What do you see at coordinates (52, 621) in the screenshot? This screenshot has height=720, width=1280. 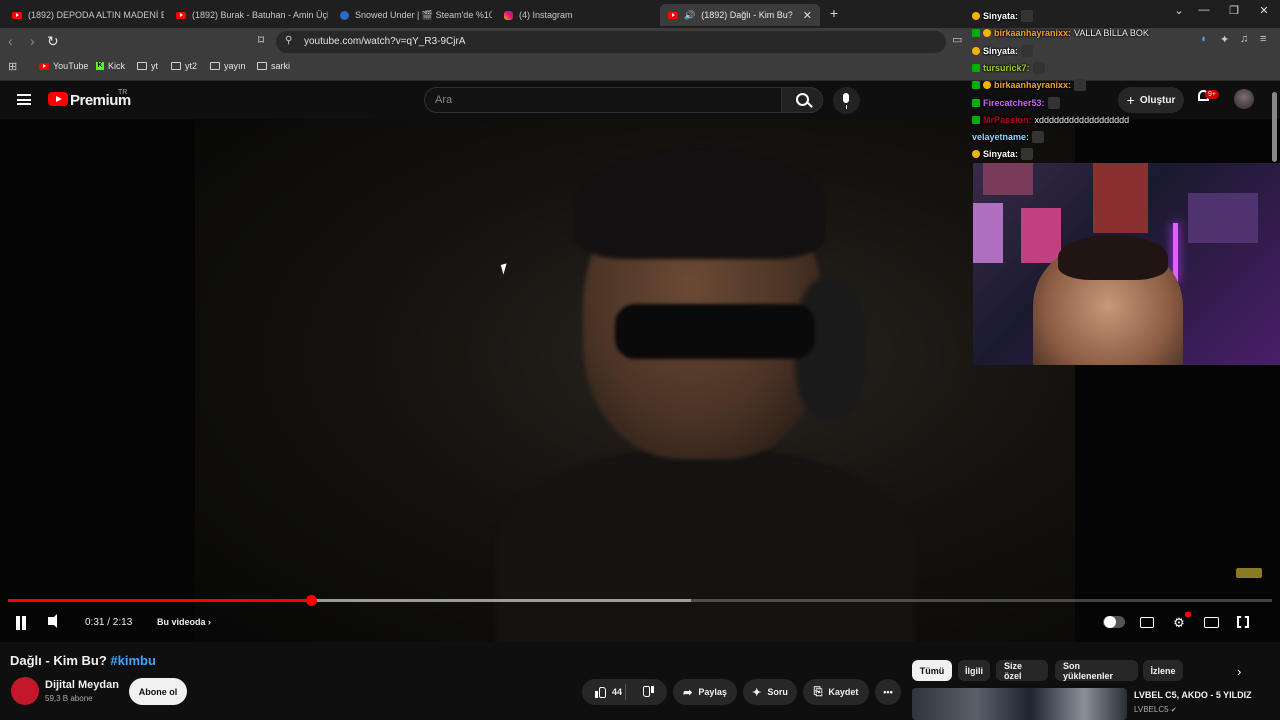 I see `volume-icon` at bounding box center [52, 621].